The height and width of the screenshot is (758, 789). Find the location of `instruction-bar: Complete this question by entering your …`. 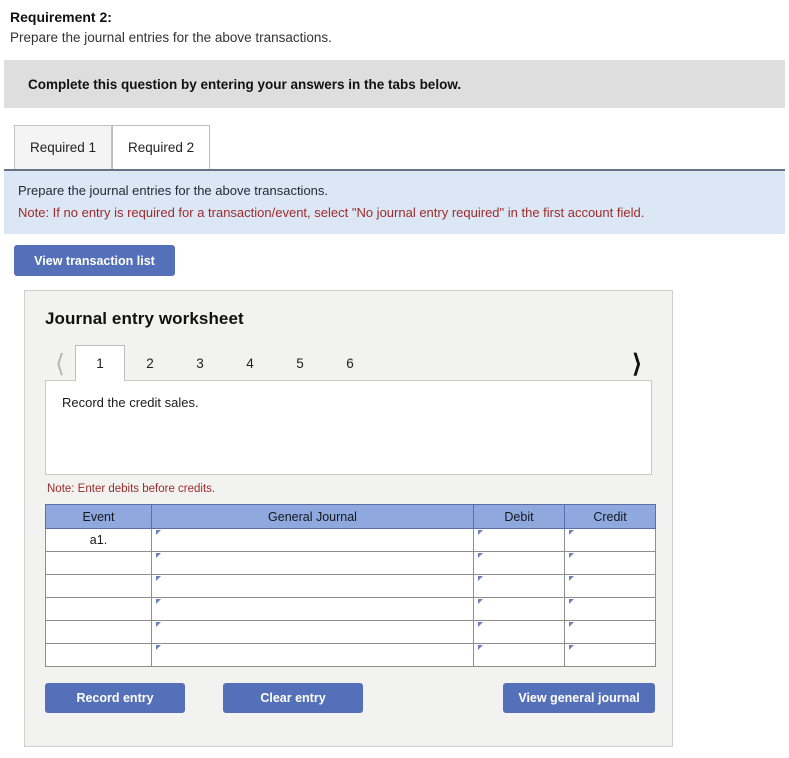

instruction-bar: Complete this question by entering your … is located at coordinates (394, 84).